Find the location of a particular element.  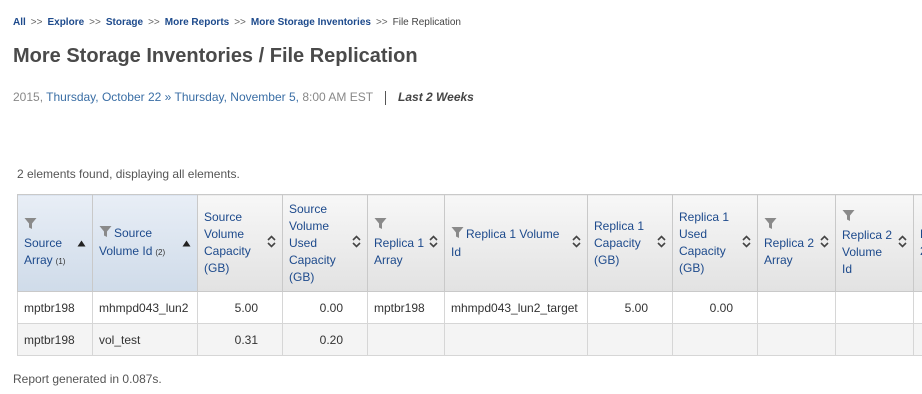

column-header-replica-2-array: Replica 2 Array is located at coordinates (796, 243).